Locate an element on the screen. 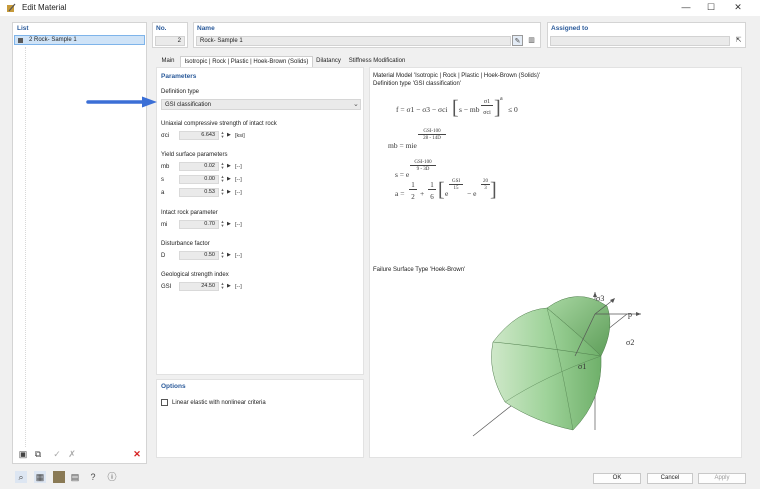 This screenshot has height=489, width=760. name-field: Rock- Sample 1 is located at coordinates (353, 41).